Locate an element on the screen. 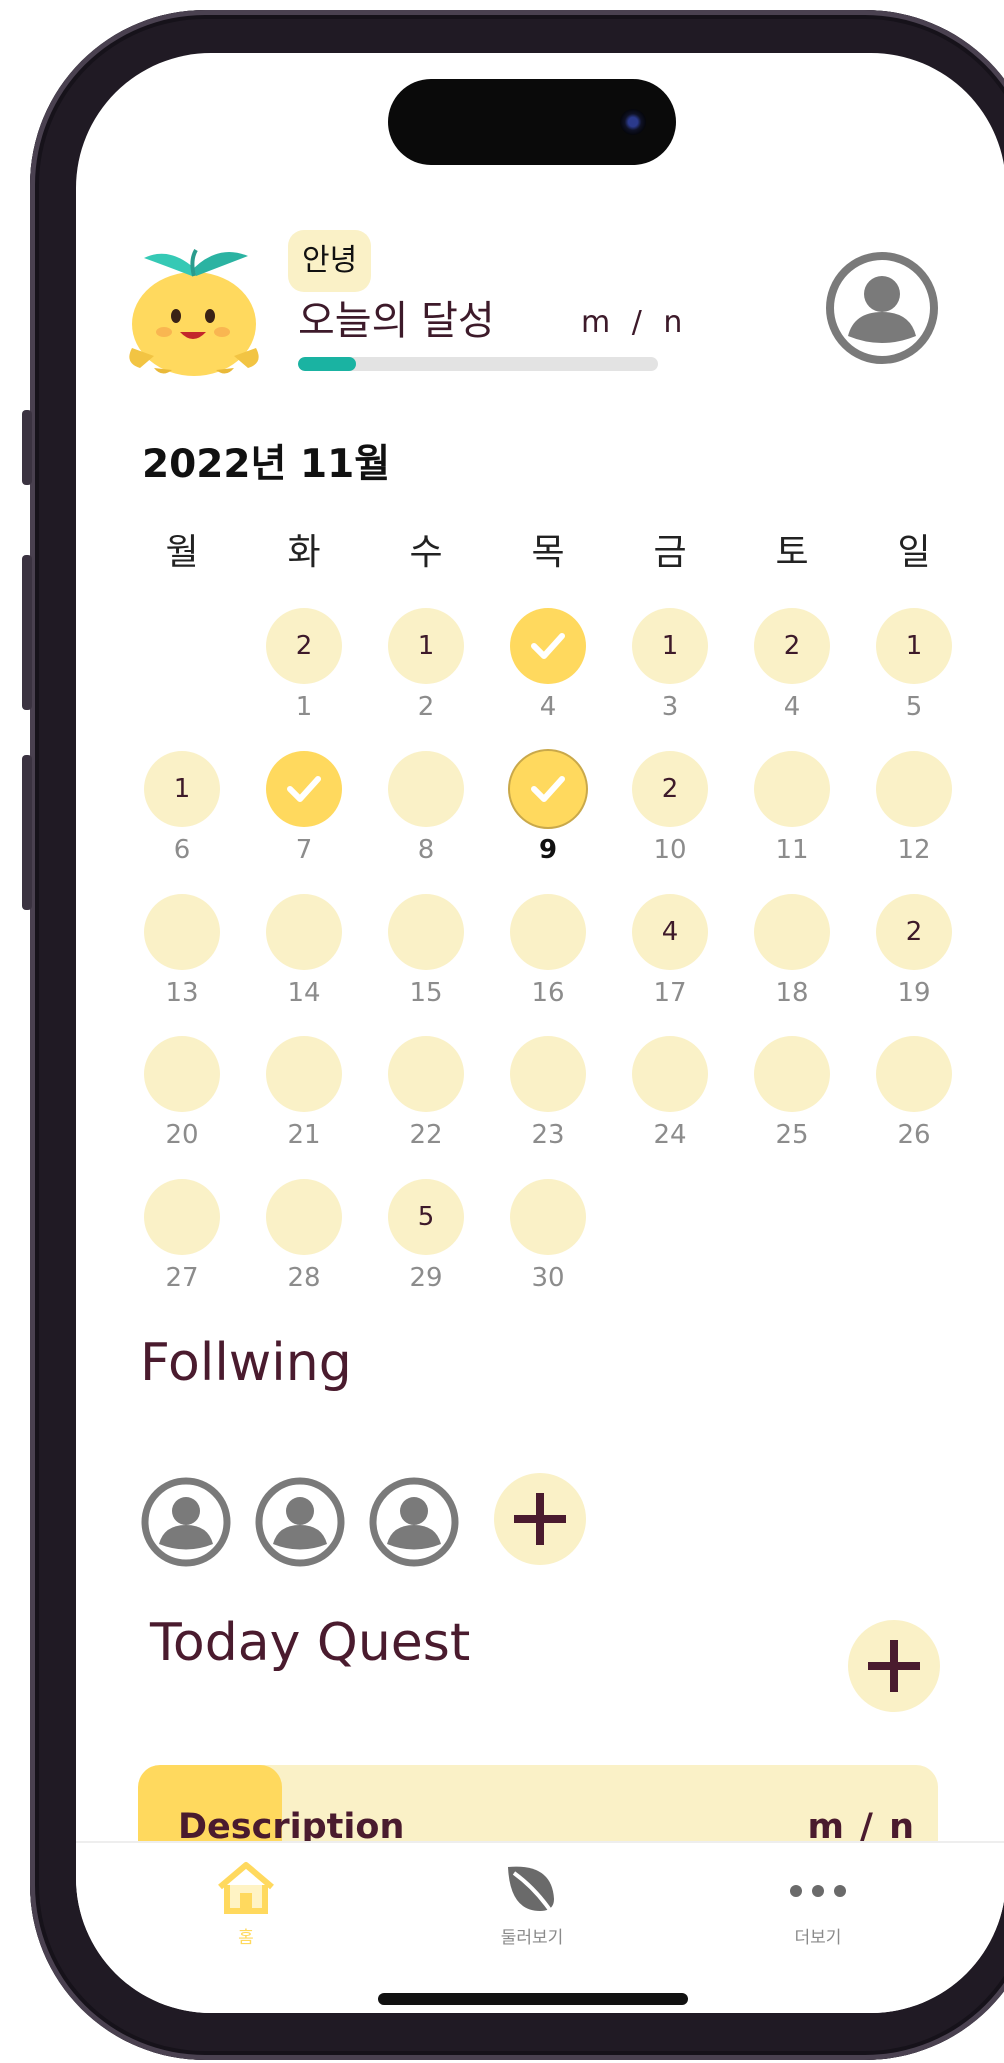  day-number: 5 is located at coordinates (914, 707).